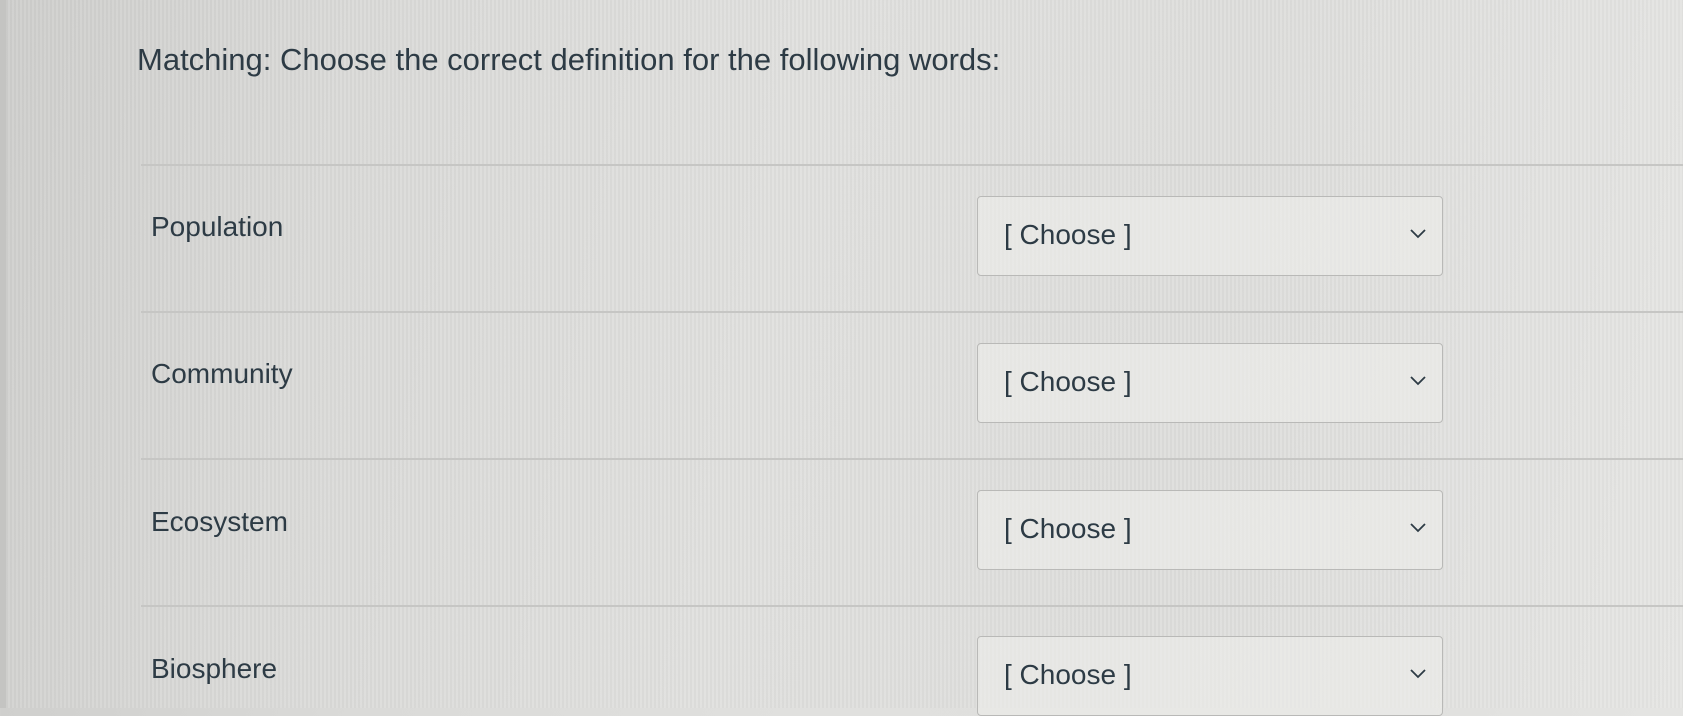  Describe the element at coordinates (222, 373) in the screenshot. I see `term-label-community: Community` at that location.